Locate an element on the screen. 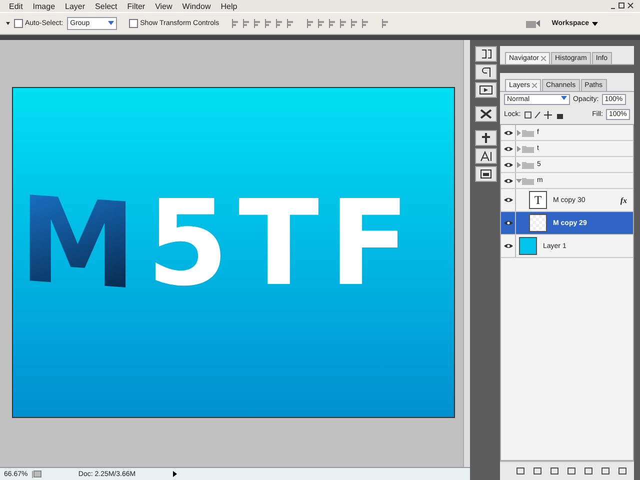 This screenshot has height=480, width=640. menu-item: Image is located at coordinates (44, 6).